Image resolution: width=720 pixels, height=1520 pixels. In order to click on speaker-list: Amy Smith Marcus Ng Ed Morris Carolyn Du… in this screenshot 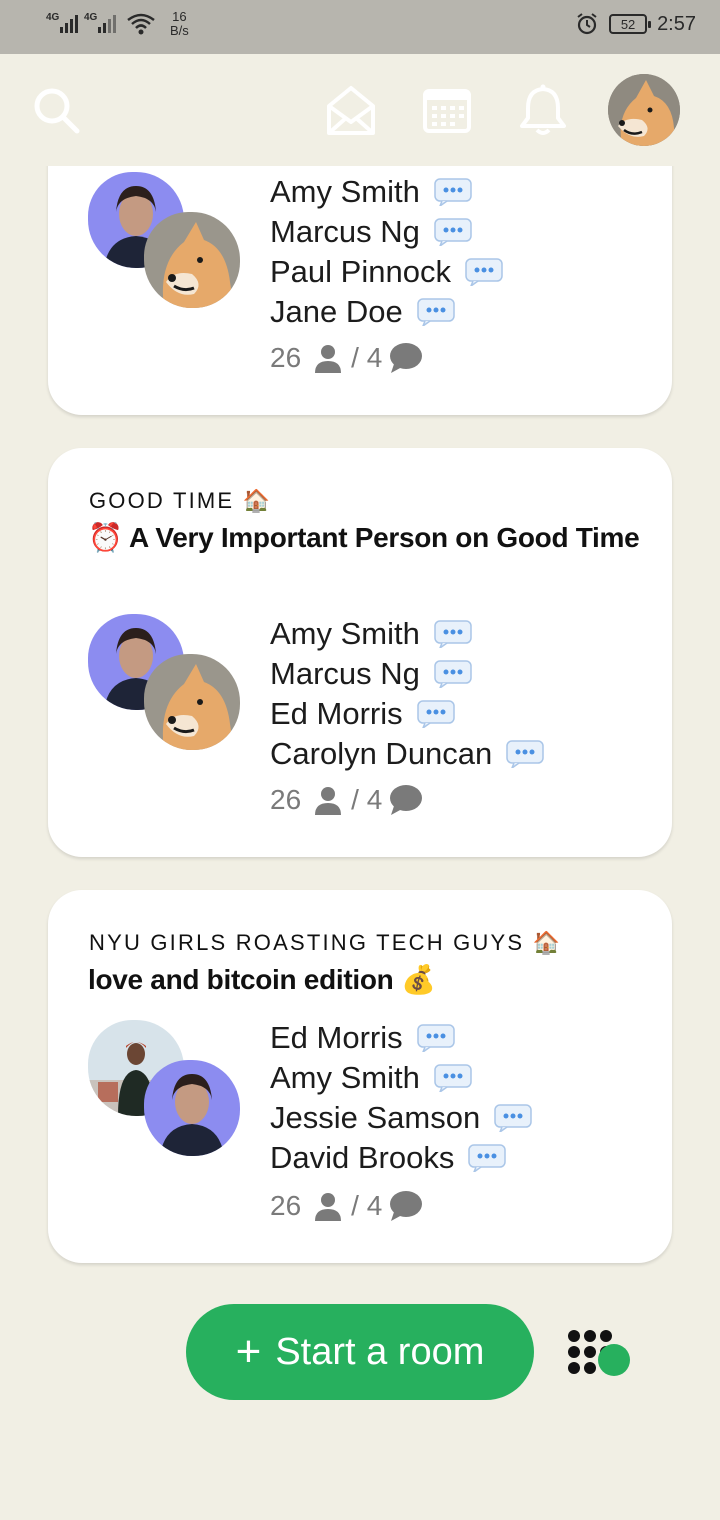, I will do `click(407, 694)`.